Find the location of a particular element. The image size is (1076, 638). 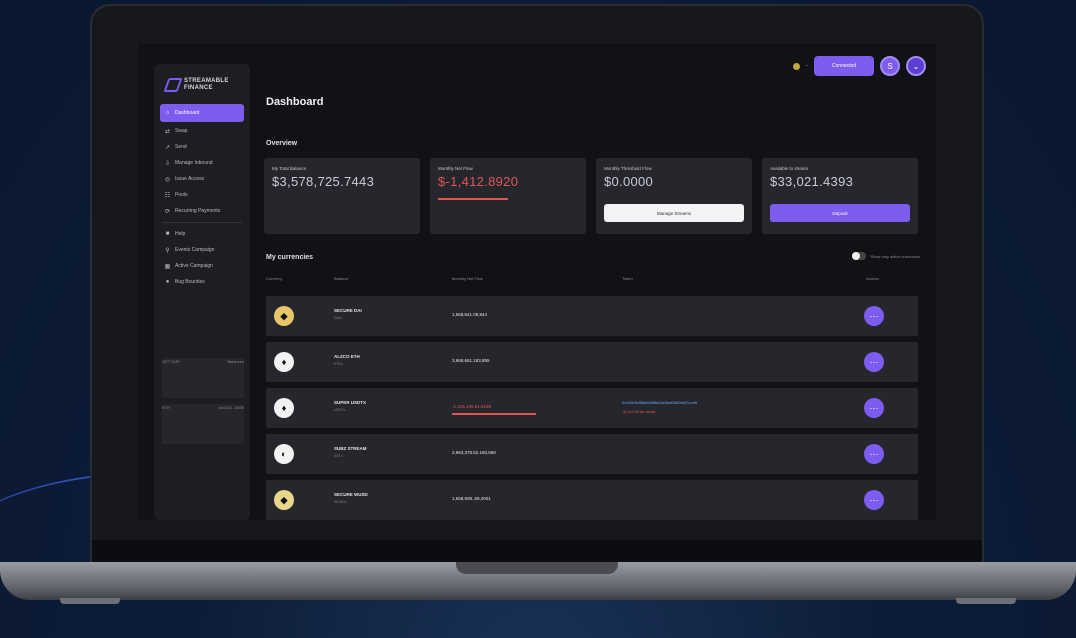

card-value: $3,578,725.7443 is located at coordinates (323, 181).